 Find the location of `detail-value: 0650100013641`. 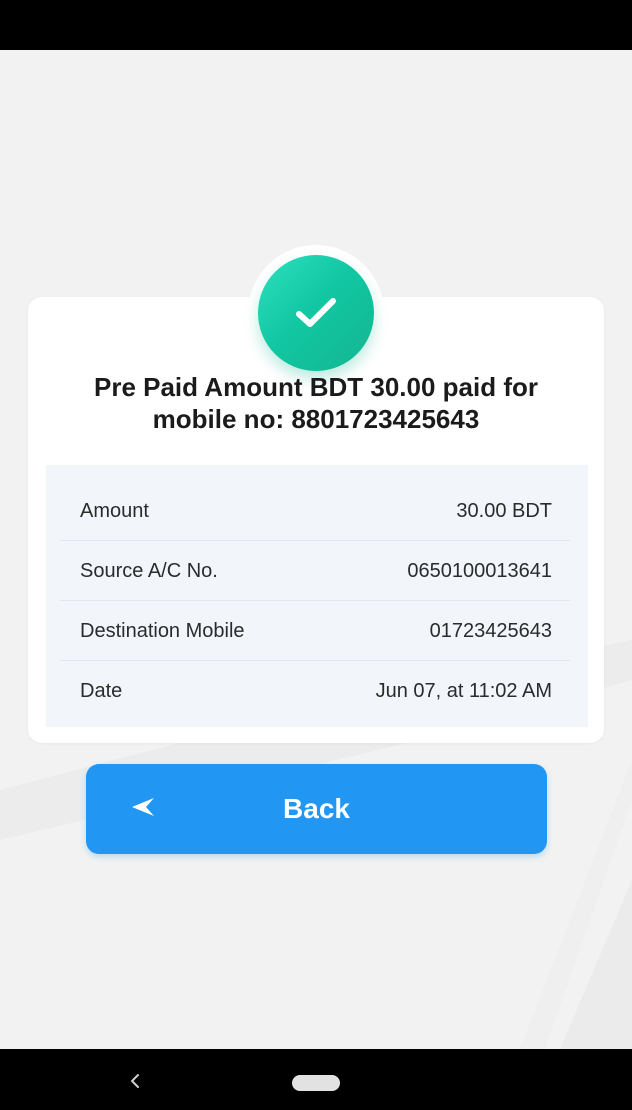

detail-value: 0650100013641 is located at coordinates (479, 571).